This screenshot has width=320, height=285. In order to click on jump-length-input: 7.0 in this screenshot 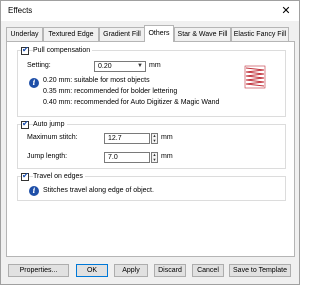, I will do `click(127, 157)`.